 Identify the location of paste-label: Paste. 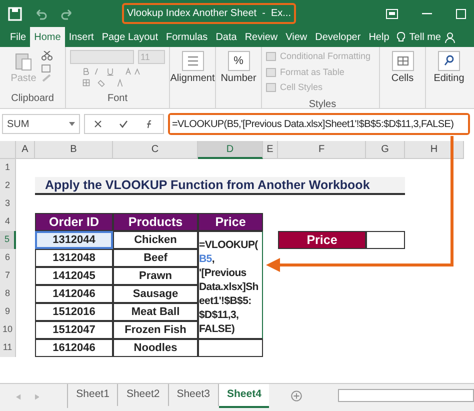
(23, 79).